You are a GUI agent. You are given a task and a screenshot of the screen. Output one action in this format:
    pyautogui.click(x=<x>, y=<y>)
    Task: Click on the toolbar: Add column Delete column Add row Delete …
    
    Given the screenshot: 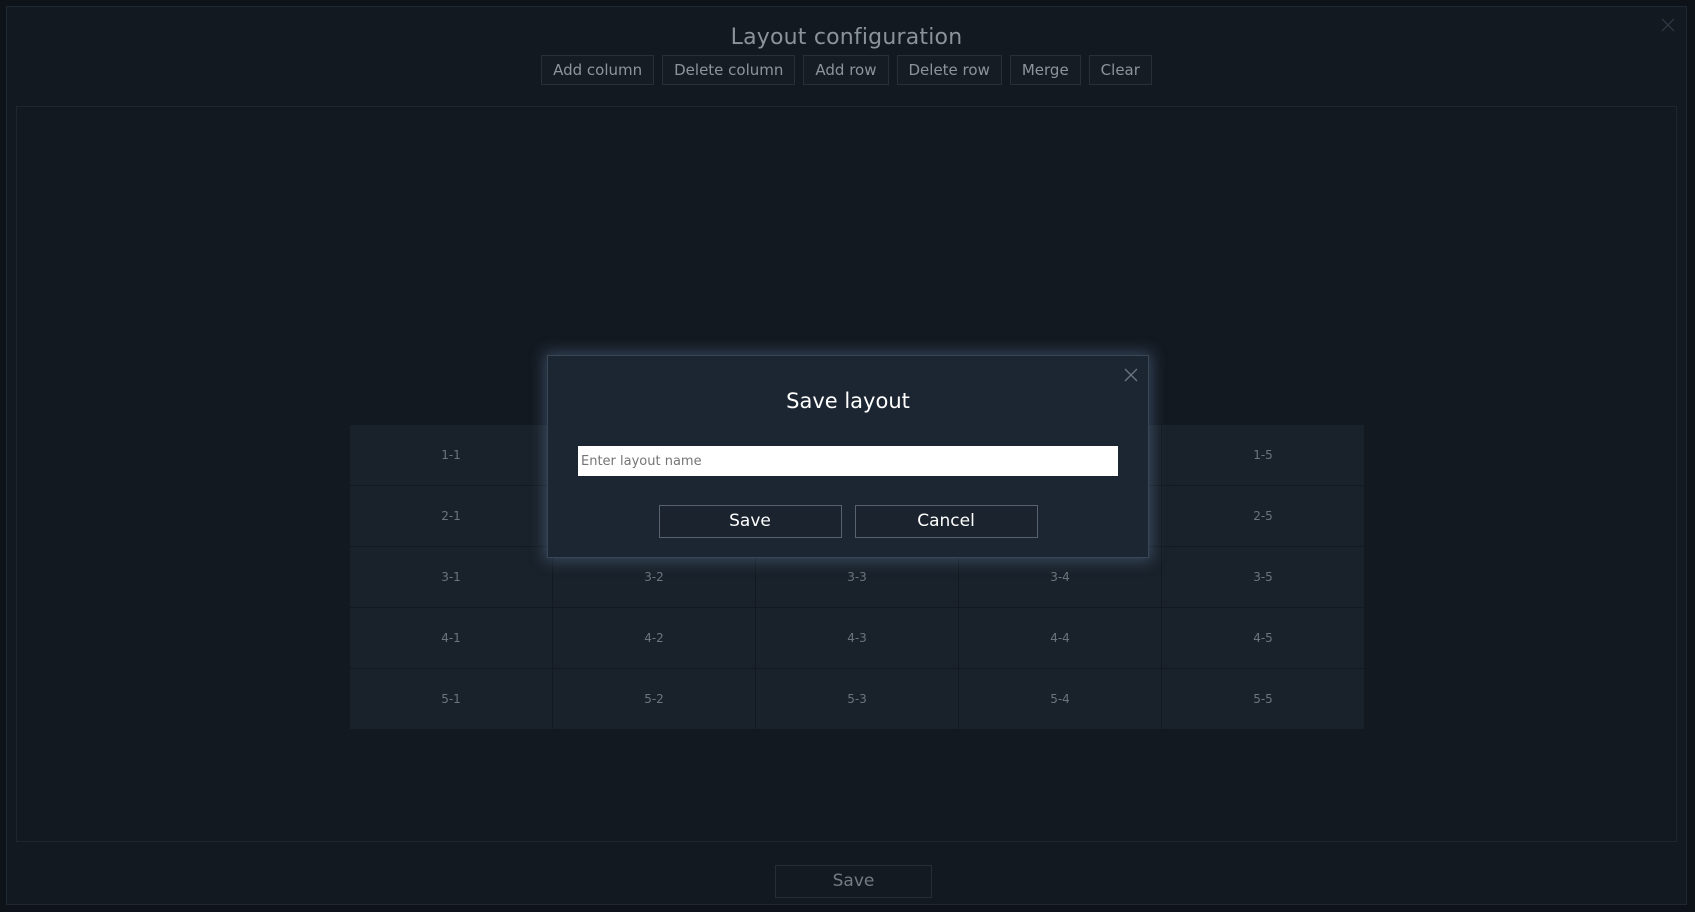 What is the action you would take?
    pyautogui.click(x=846, y=70)
    